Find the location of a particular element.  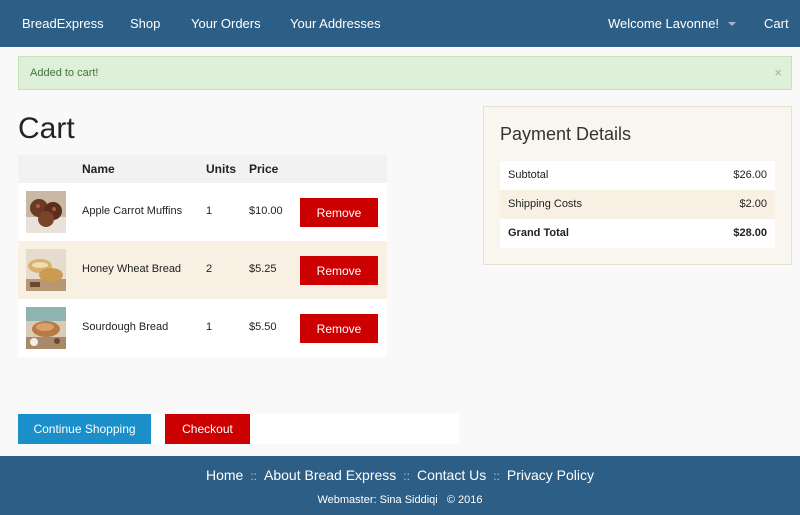

close-icon: × is located at coordinates (778, 73).